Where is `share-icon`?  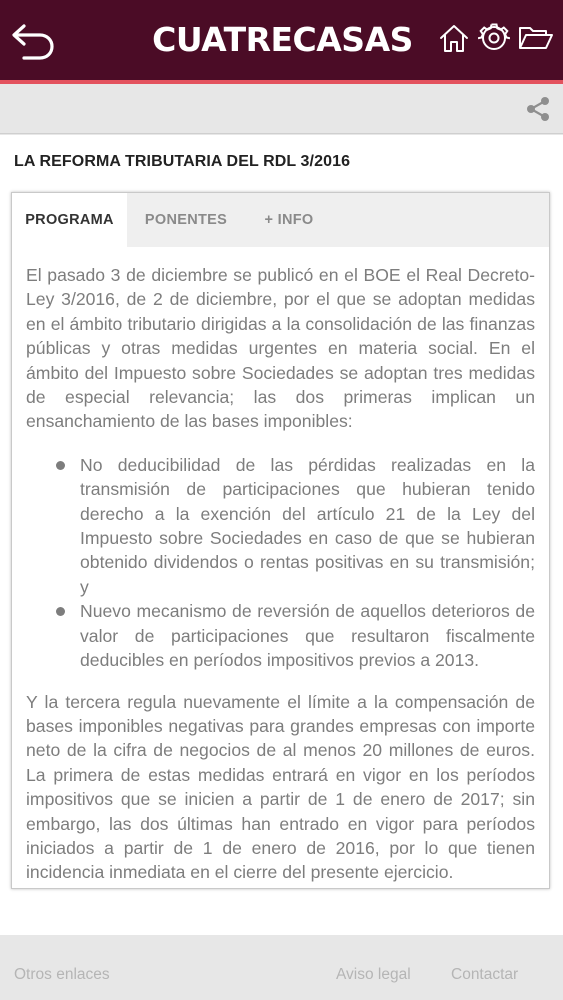 share-icon is located at coordinates (538, 109).